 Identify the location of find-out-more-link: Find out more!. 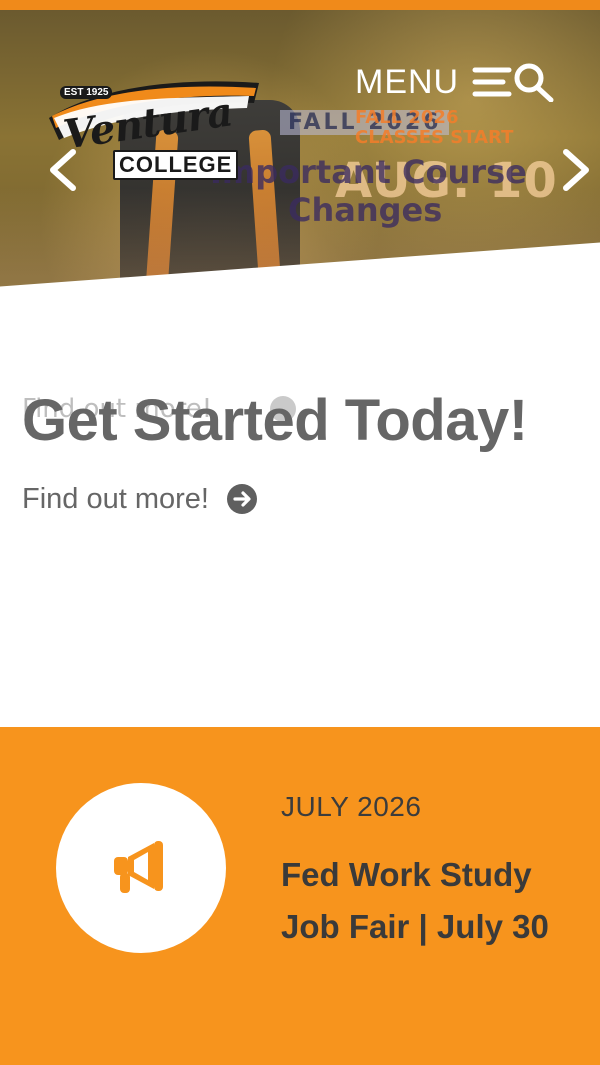
(139, 499).